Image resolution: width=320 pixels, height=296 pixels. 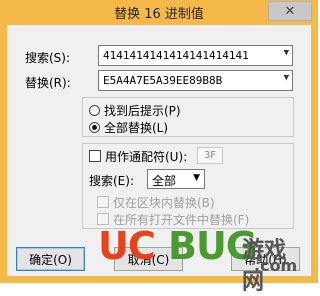 What do you see at coordinates (136, 127) in the screenshot?
I see `radio-replace-all-label: 全部替换(L)` at bounding box center [136, 127].